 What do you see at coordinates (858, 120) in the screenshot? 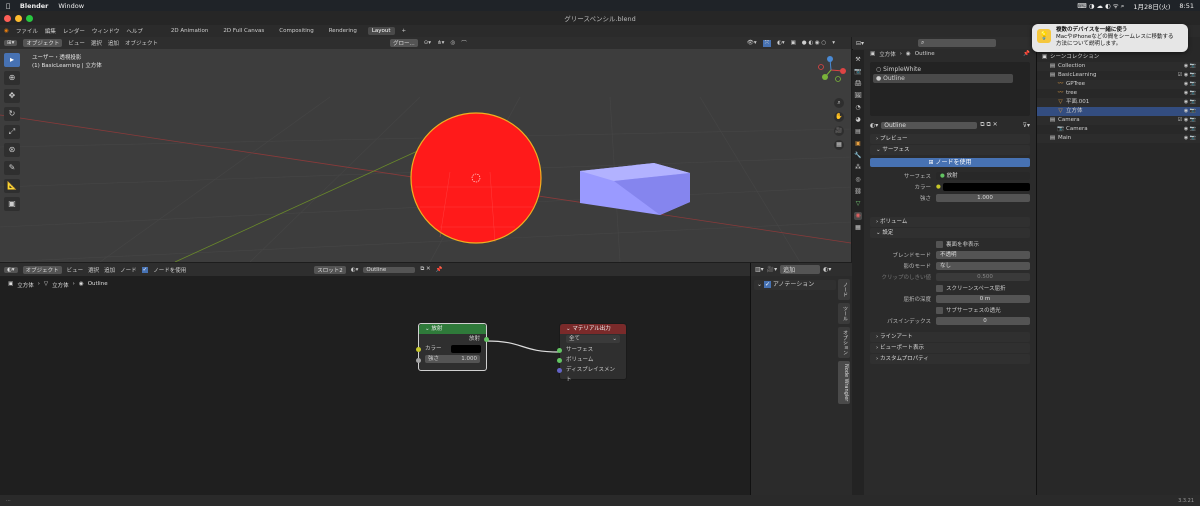
I see `world-tab-icon: ◕` at bounding box center [858, 120].